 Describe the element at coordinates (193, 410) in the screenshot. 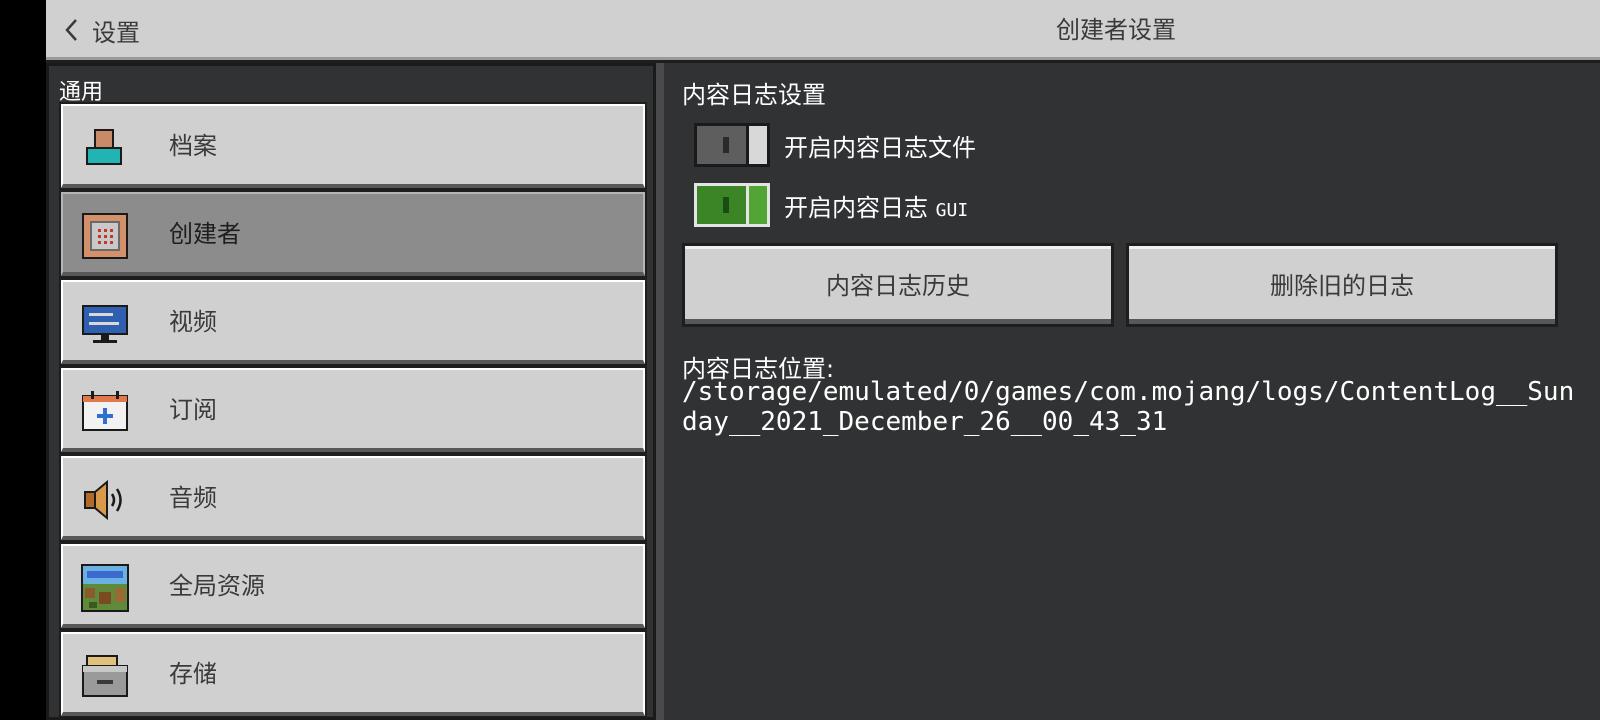

I see `sidebar-item-label: 订阅` at that location.